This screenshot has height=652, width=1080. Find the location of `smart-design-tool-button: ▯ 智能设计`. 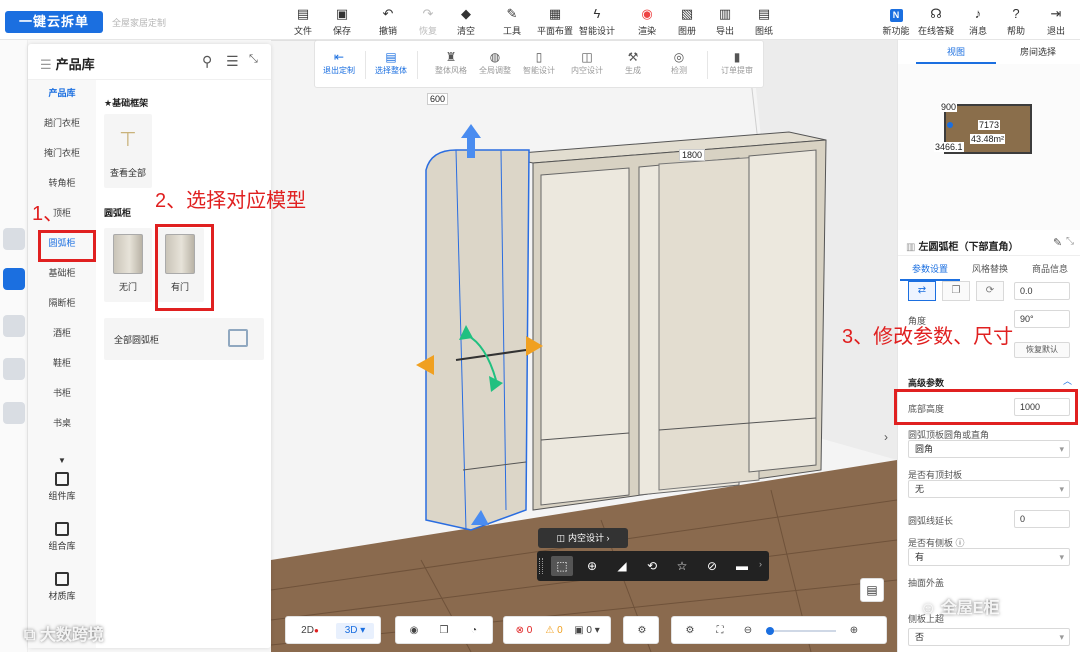

smart-design-tool-button: ▯ 智能设计 is located at coordinates (539, 62).